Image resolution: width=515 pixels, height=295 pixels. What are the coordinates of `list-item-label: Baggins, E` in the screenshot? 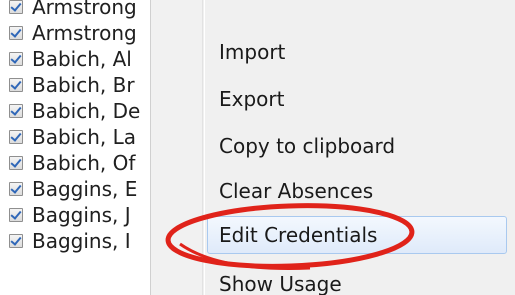 It's located at (85, 189).